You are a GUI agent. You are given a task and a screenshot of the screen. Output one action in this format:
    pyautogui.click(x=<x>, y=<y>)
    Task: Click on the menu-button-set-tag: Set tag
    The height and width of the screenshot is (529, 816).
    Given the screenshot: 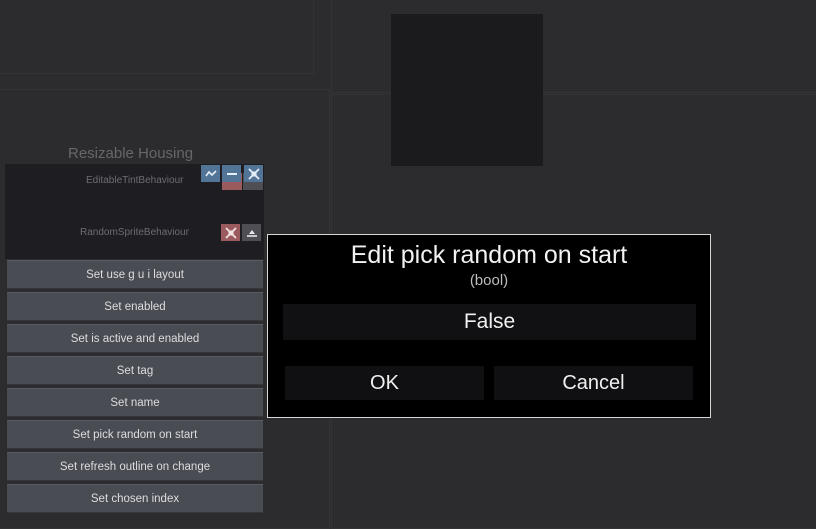 What is the action you would take?
    pyautogui.click(x=135, y=370)
    